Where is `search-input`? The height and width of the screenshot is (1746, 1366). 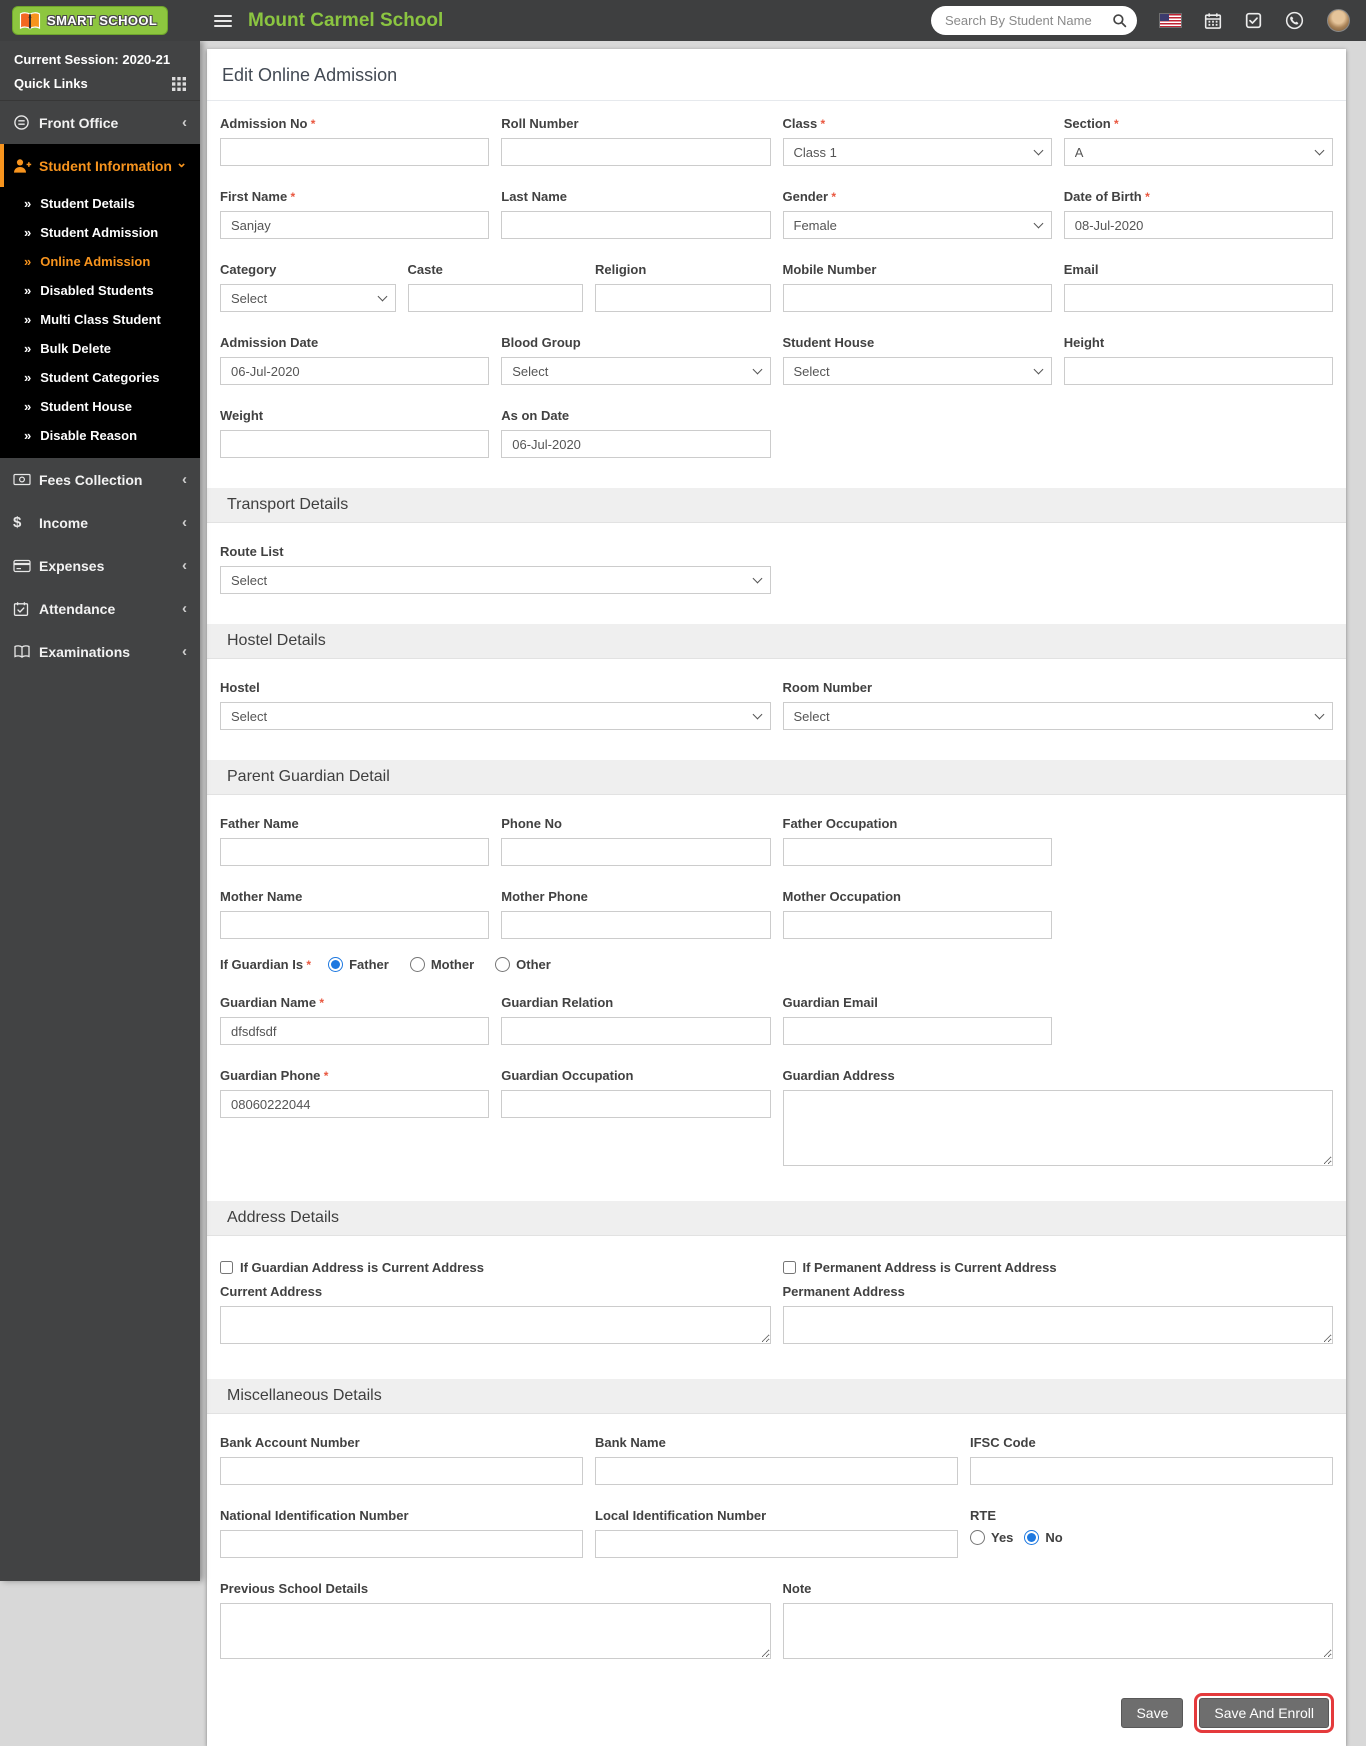
search-input is located at coordinates (1028, 20).